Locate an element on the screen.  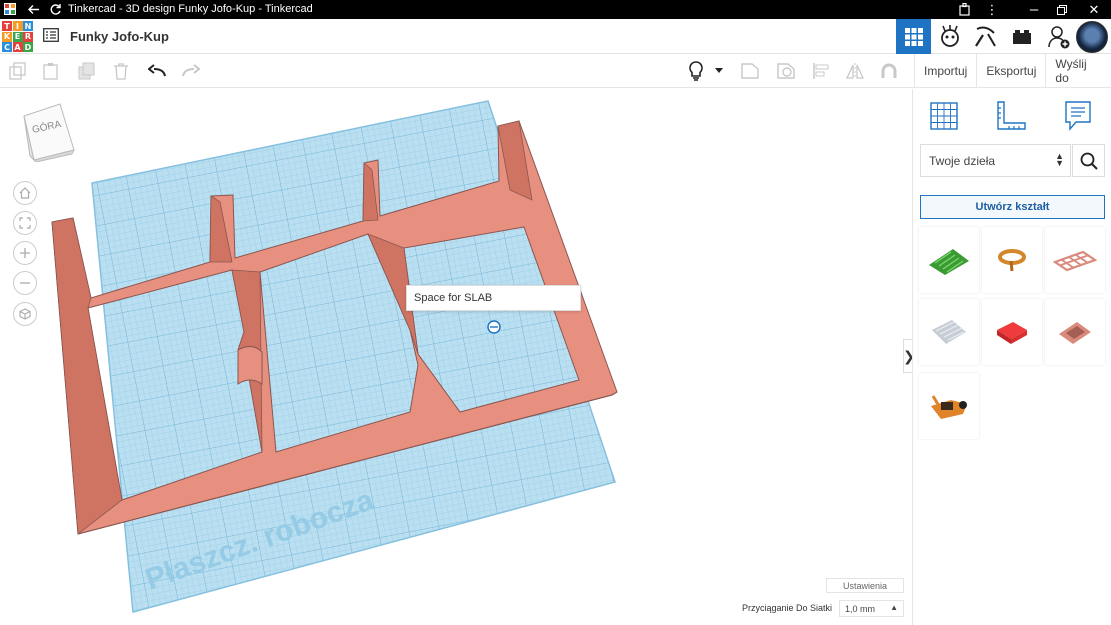
lightbulb-icon is located at coordinates (696, 71).